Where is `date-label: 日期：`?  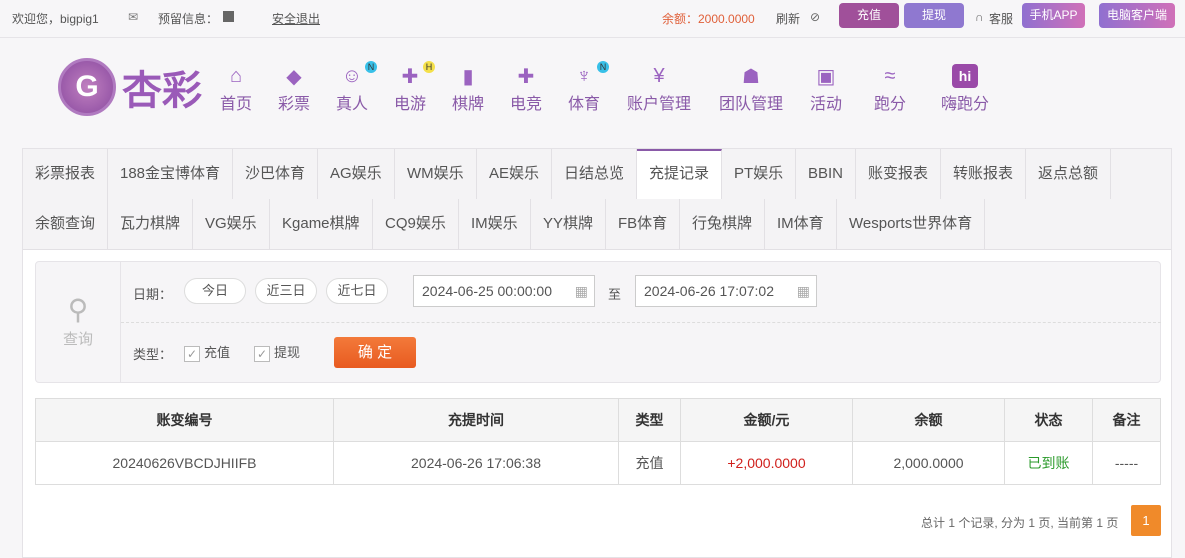
date-label: 日期： is located at coordinates (153, 294).